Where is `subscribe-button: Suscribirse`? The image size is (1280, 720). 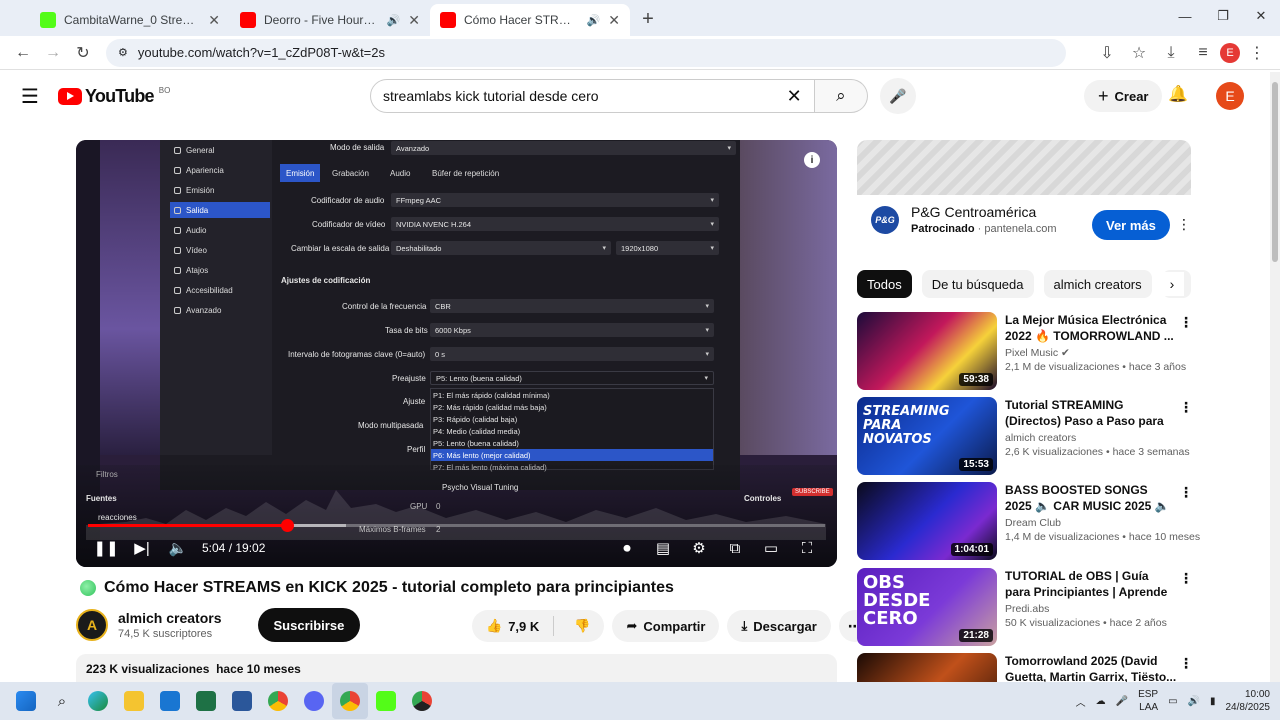 subscribe-button: Suscribirse is located at coordinates (309, 625).